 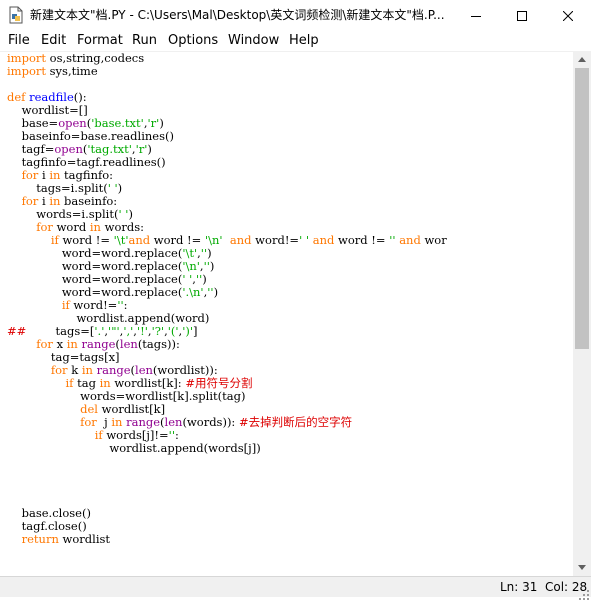 I want to click on resize-grip-icon, so click(x=584, y=592).